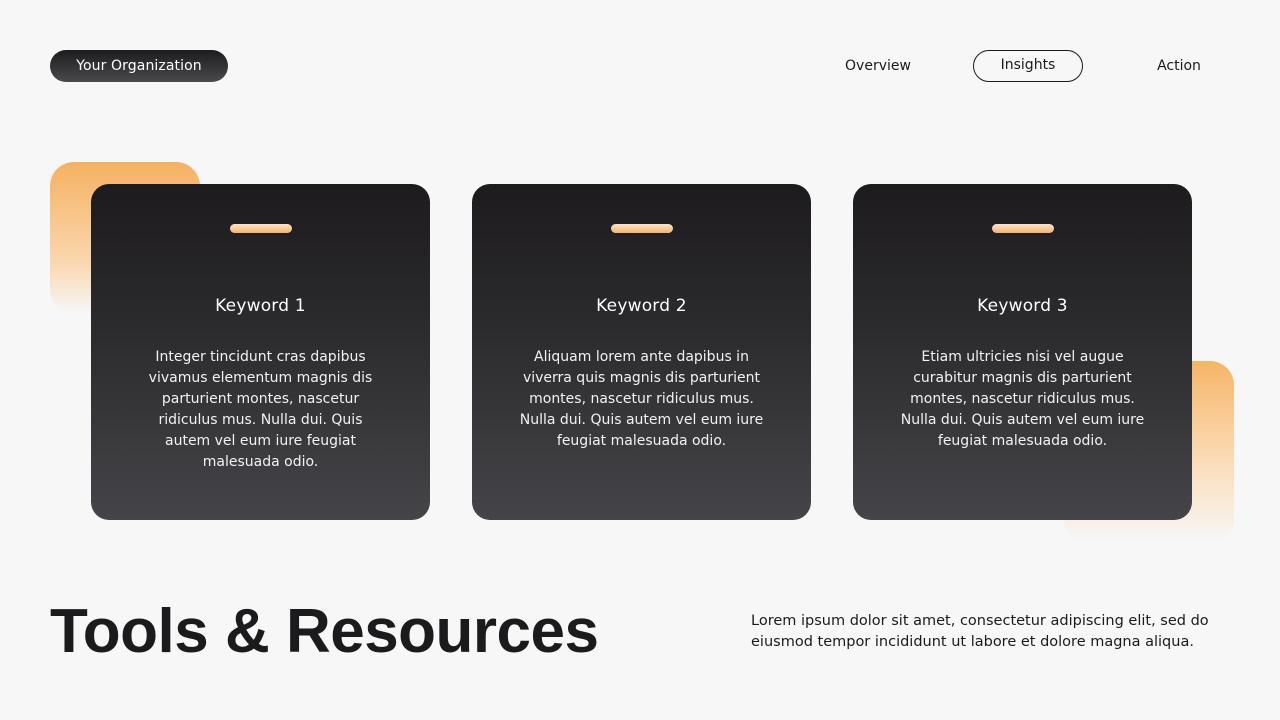 This screenshot has width=1280, height=720. I want to click on nav-insights: Insights, so click(1028, 66).